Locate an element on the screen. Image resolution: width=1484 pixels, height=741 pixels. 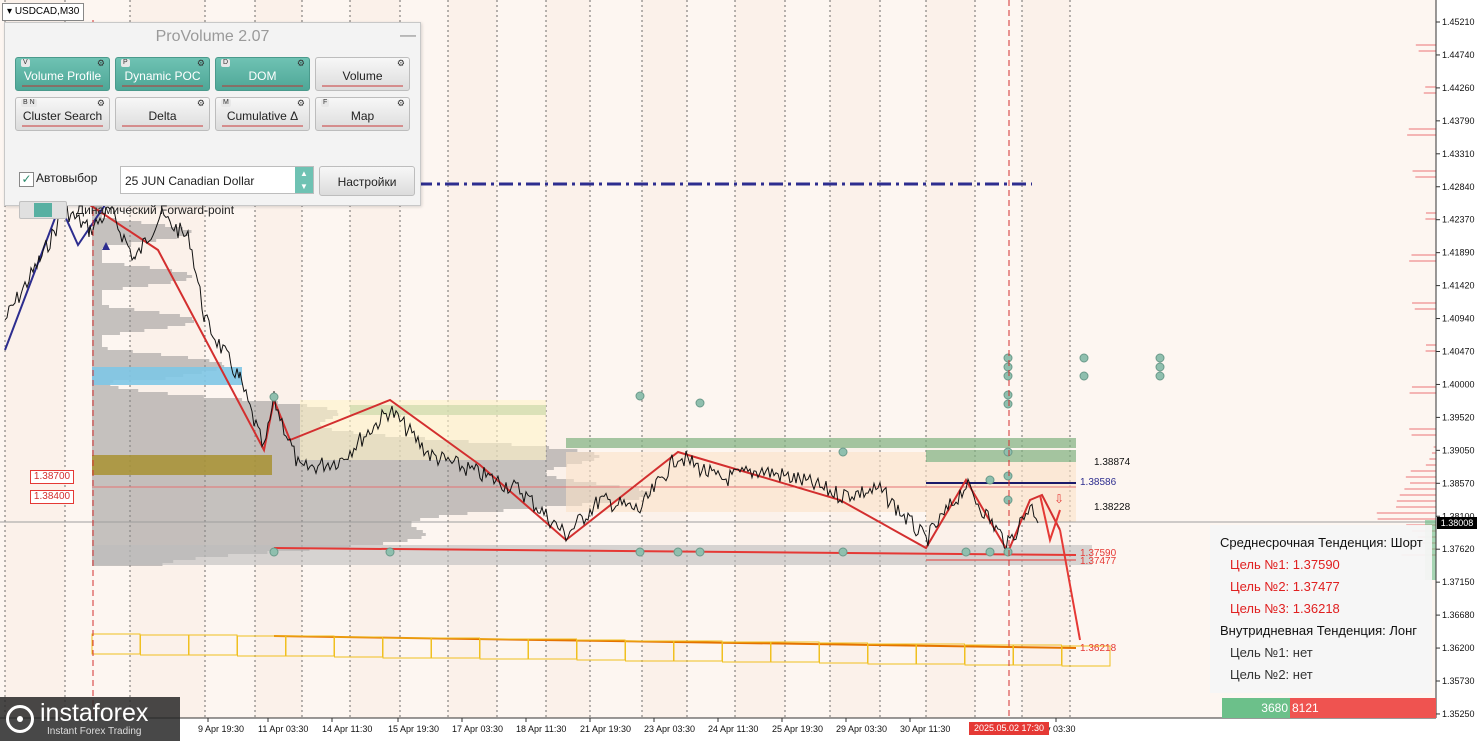
symbol-tab: ▾ USDCAD,M30 is located at coordinates (43, 12).